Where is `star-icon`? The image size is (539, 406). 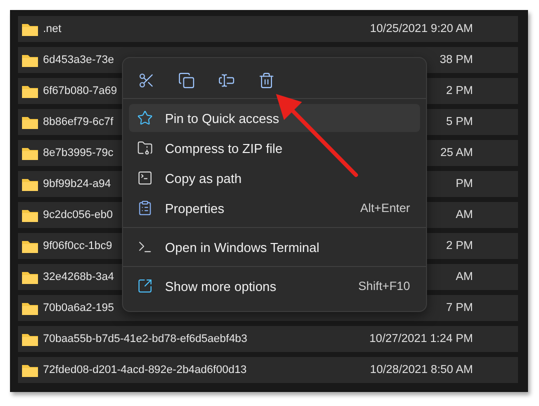 star-icon is located at coordinates (145, 118).